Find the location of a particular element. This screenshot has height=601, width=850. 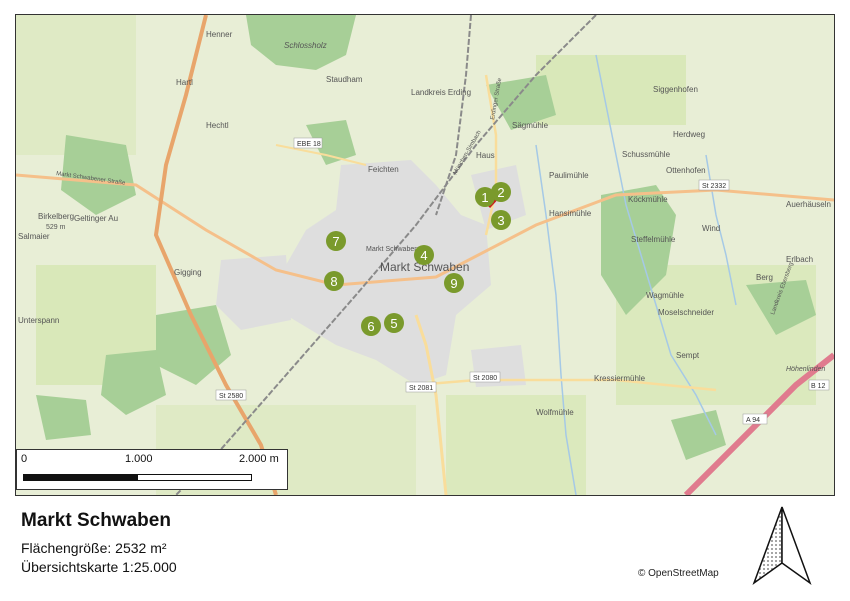

marker-8: 8 is located at coordinates (334, 281).